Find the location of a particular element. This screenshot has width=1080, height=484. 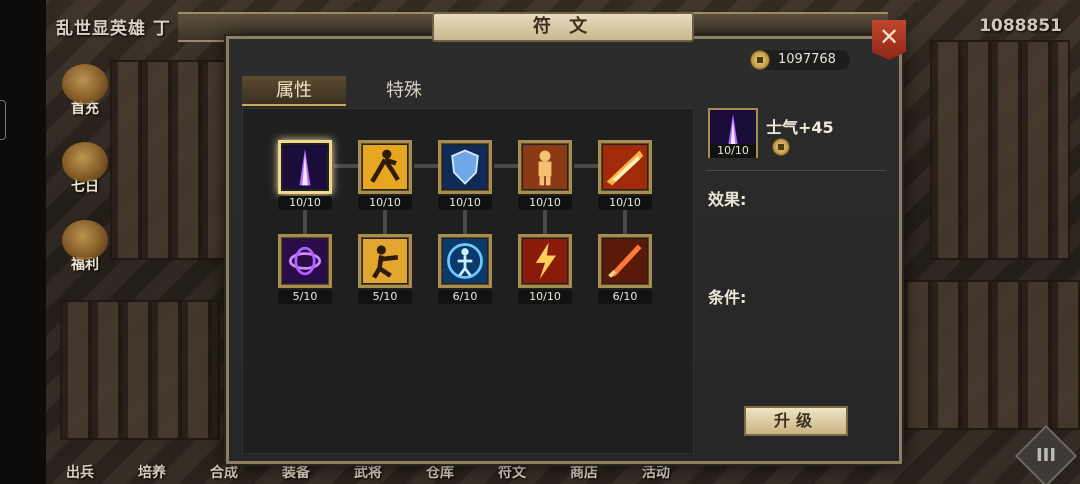

upgrade-button: 升级 is located at coordinates (796, 421).